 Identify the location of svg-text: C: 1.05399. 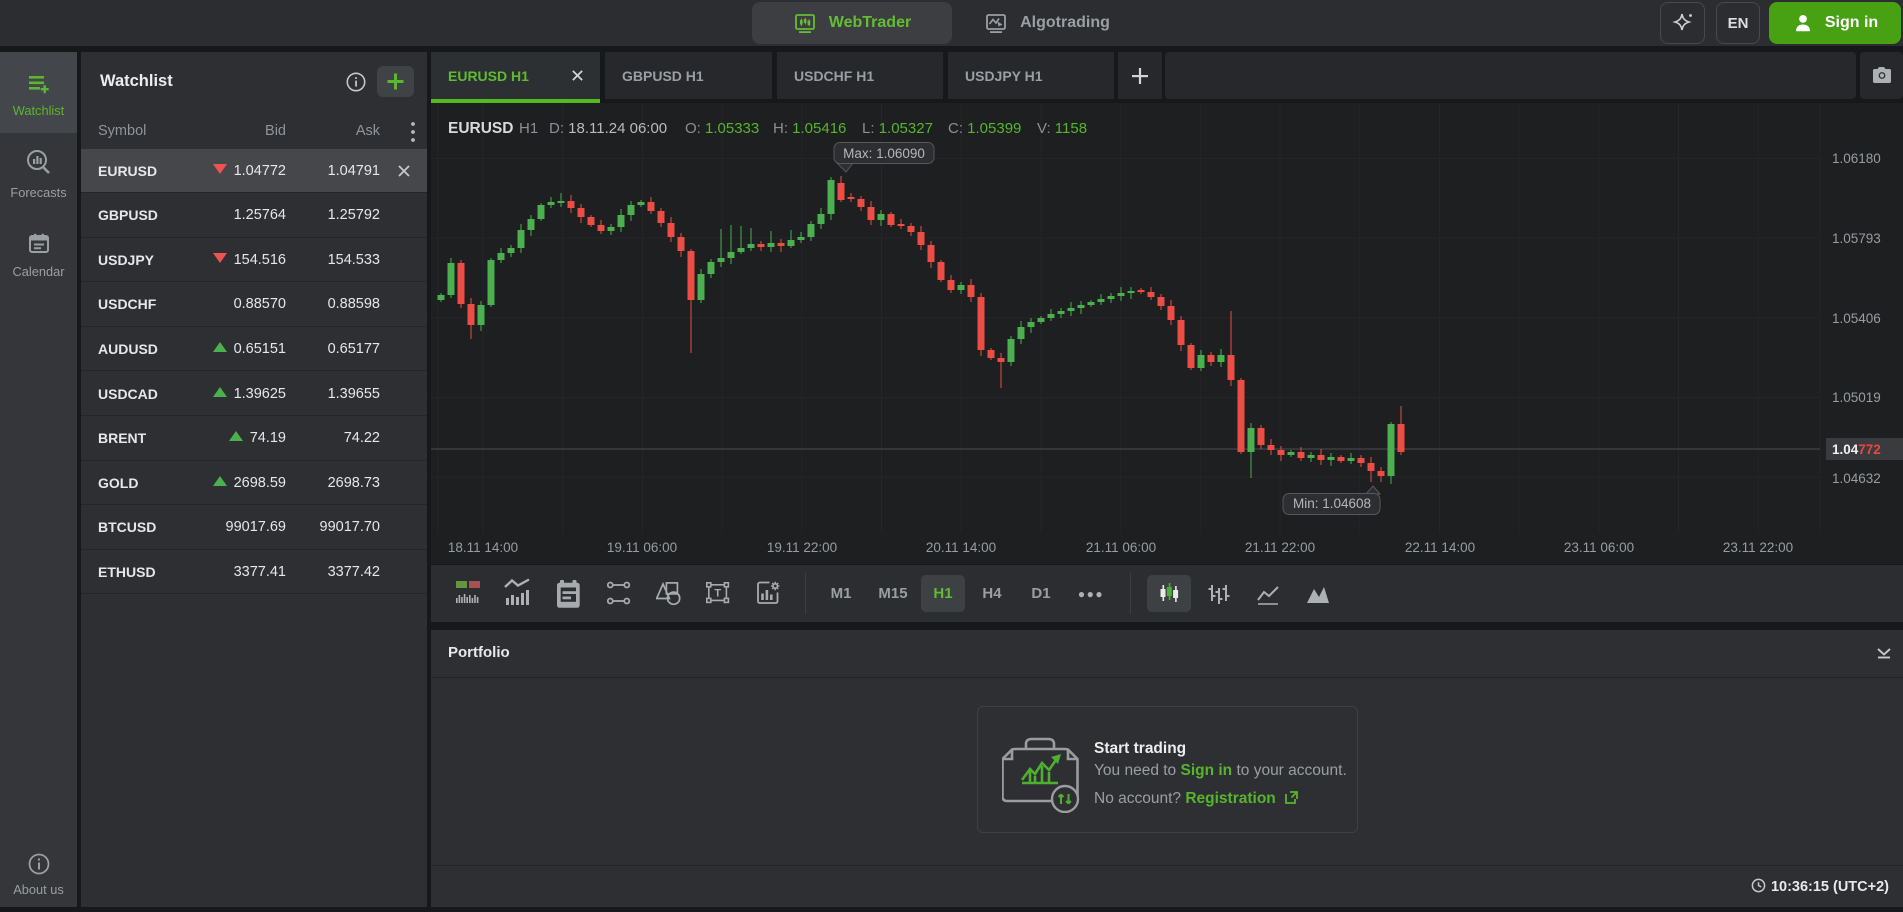
(984, 128).